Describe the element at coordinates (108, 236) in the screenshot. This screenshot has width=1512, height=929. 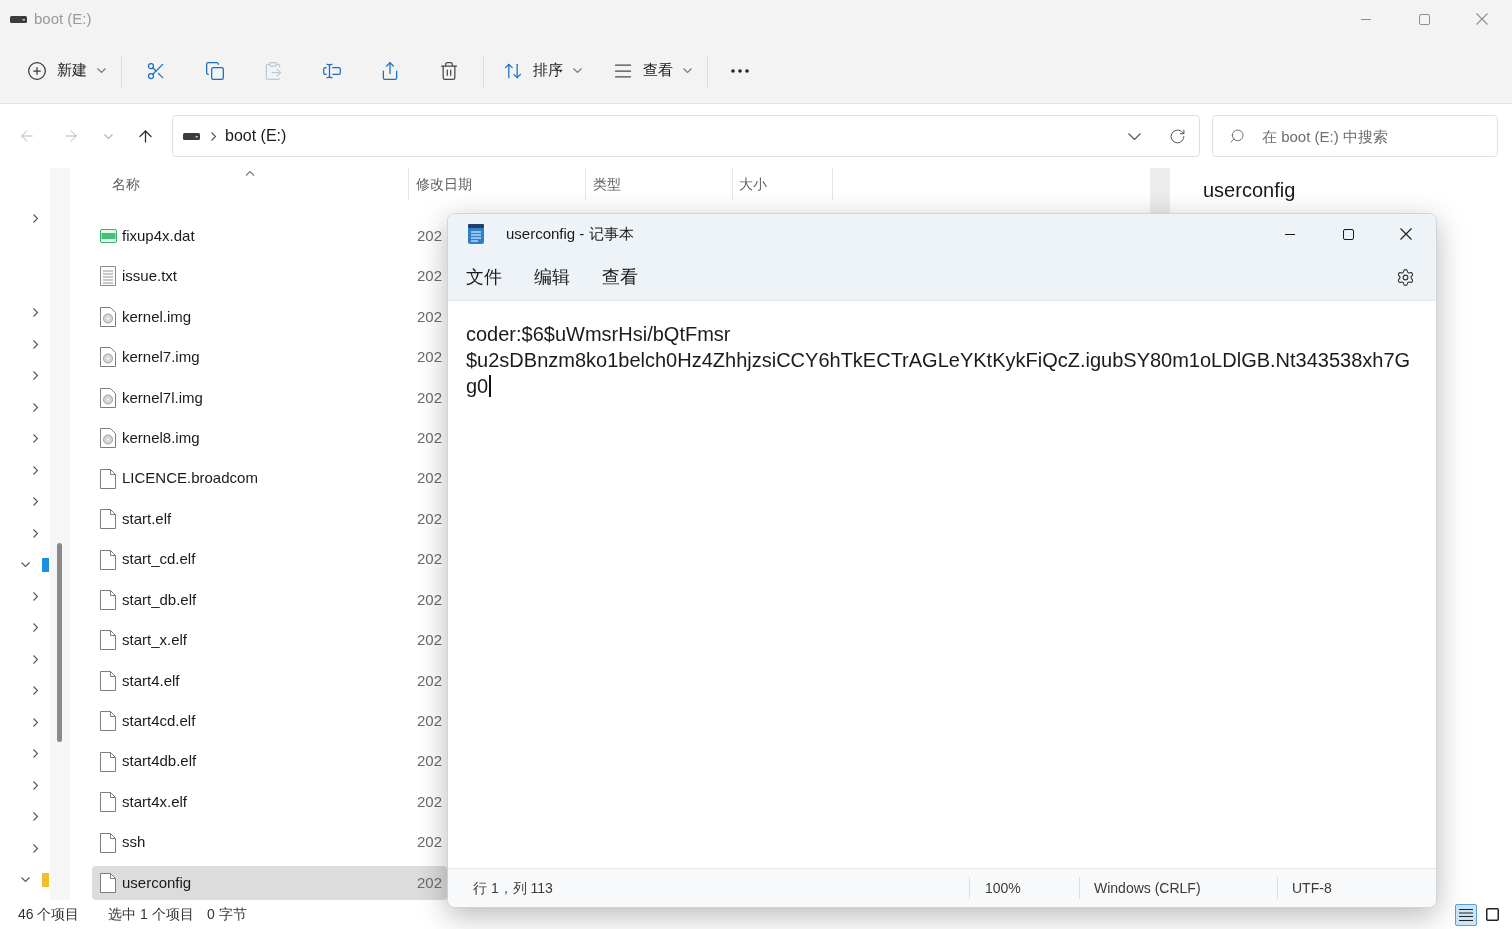
I see `data-file-icon` at that location.